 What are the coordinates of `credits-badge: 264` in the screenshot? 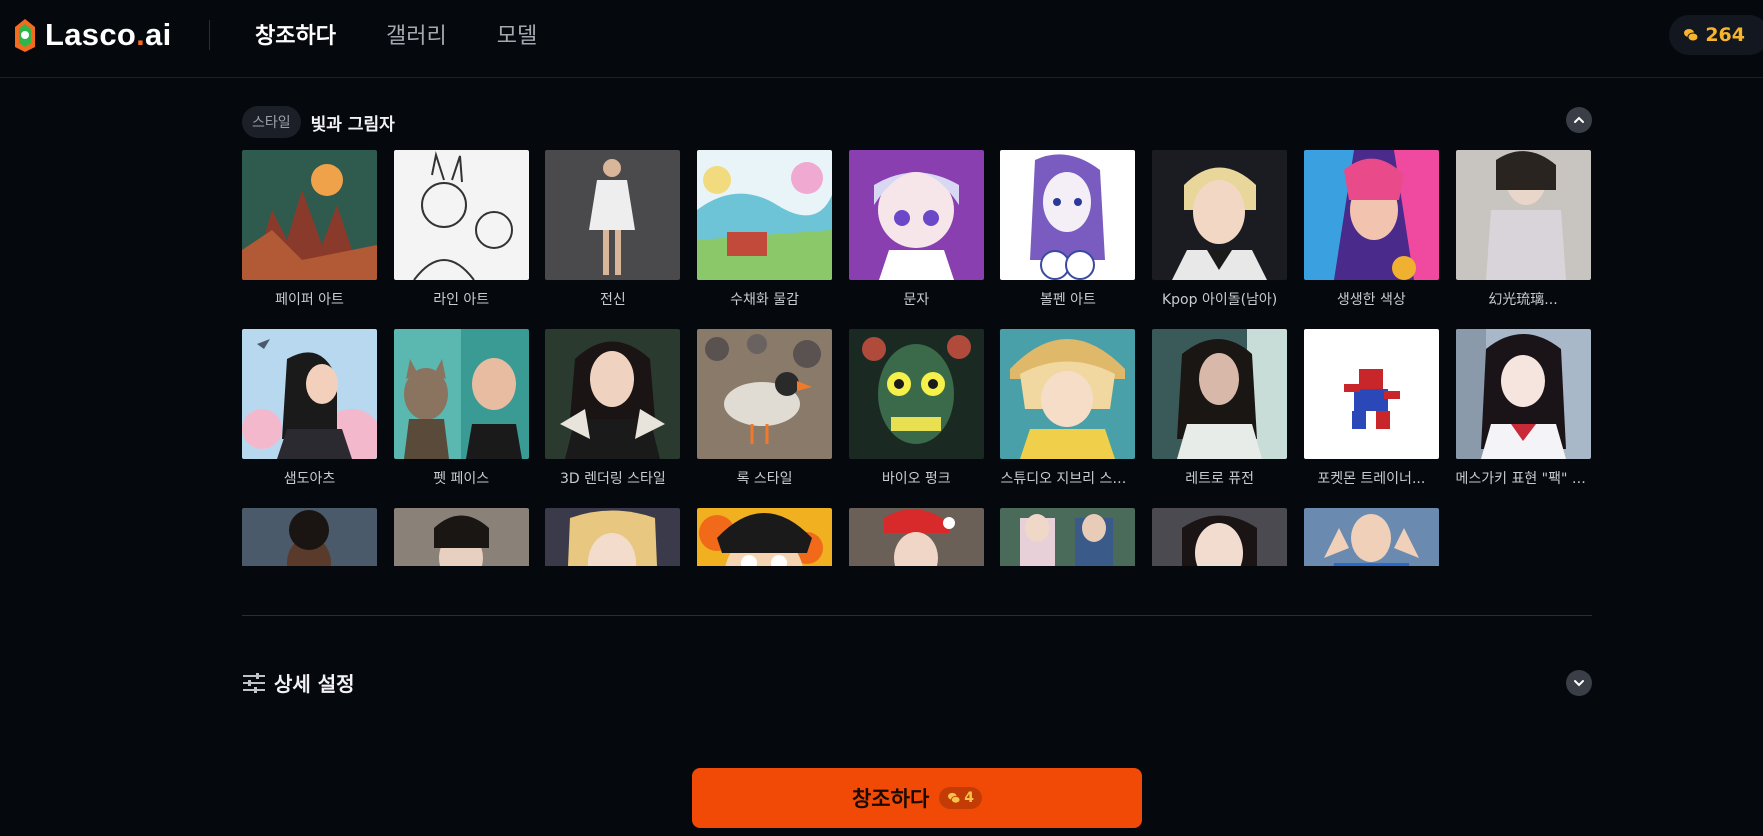 It's located at (1716, 35).